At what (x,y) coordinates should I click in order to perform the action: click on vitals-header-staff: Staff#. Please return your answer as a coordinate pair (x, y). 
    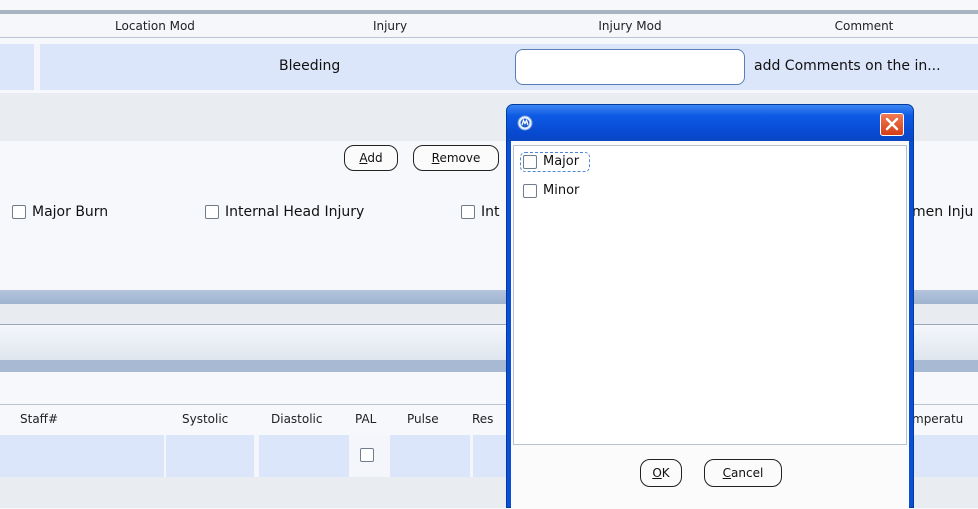
    Looking at the image, I should click on (39, 419).